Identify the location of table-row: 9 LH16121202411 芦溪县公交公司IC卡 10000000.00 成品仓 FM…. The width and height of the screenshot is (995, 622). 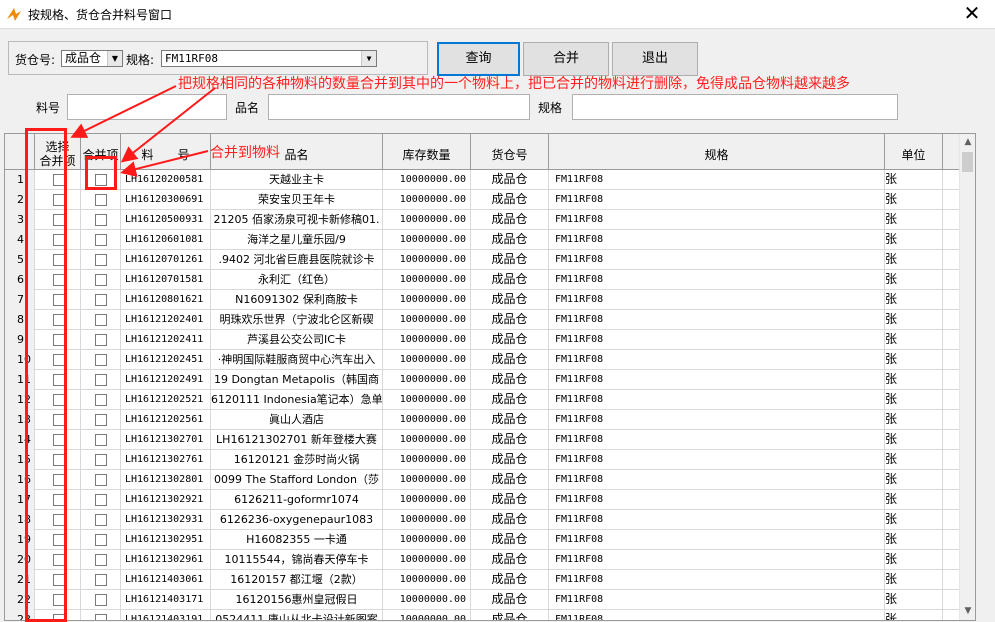
(483, 340).